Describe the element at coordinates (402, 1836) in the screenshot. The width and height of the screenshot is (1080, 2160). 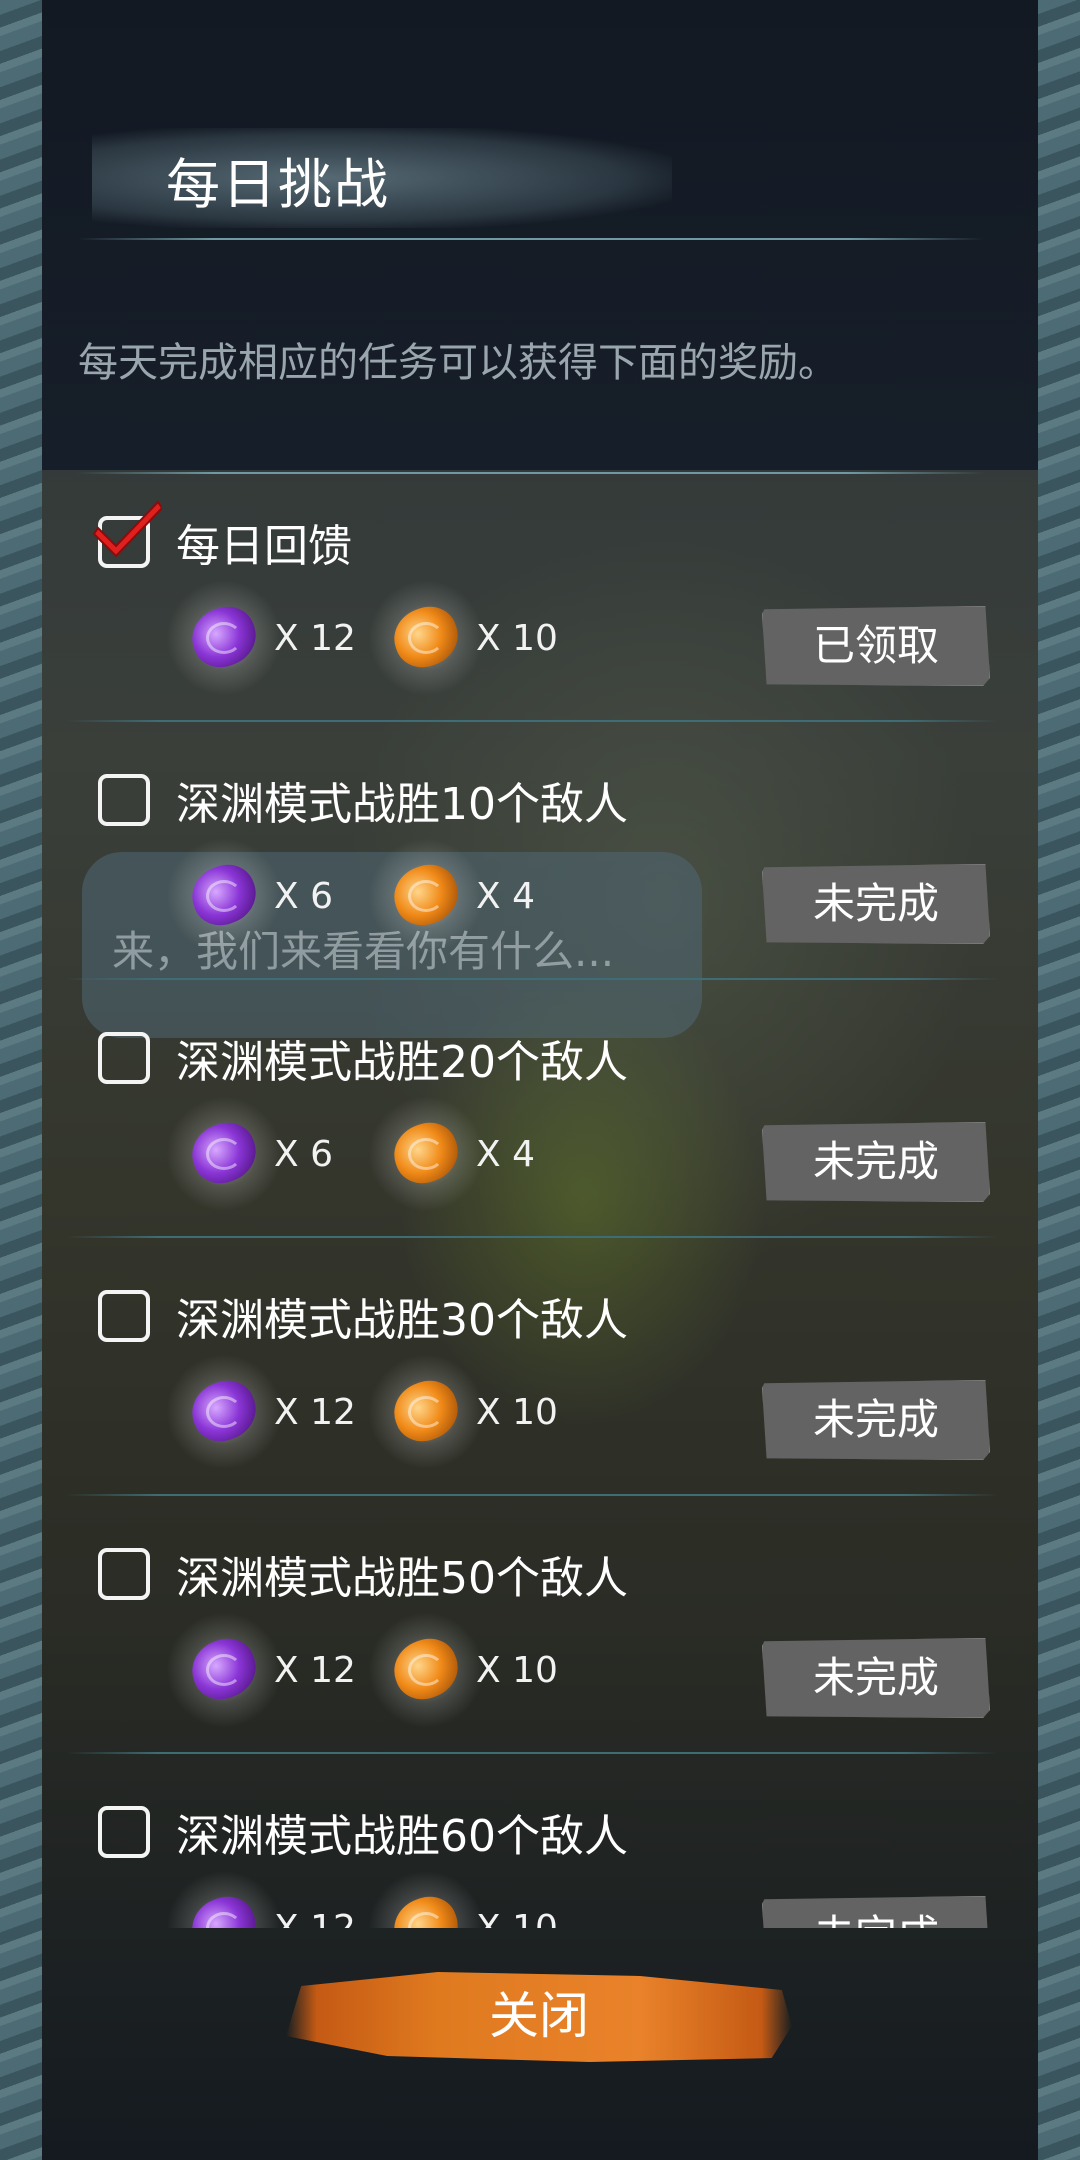
I see `task-name: 深渊模式战胜60个敌人` at that location.